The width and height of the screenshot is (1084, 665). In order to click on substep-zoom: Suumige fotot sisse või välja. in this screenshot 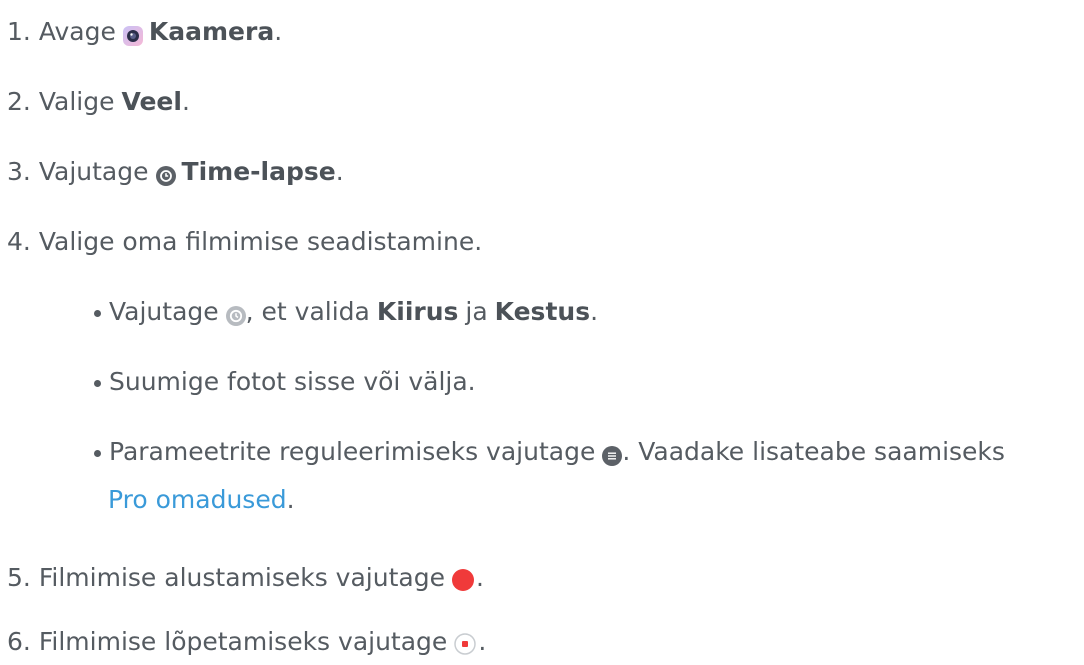, I will do `click(284, 382)`.